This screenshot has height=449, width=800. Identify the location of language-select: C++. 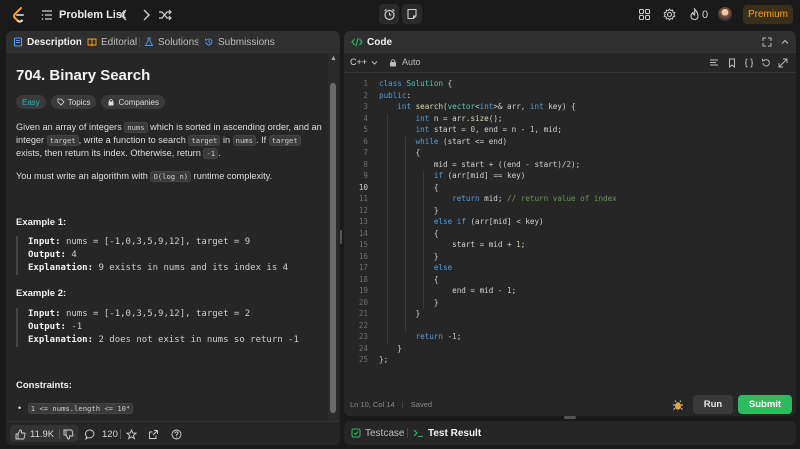
(364, 62).